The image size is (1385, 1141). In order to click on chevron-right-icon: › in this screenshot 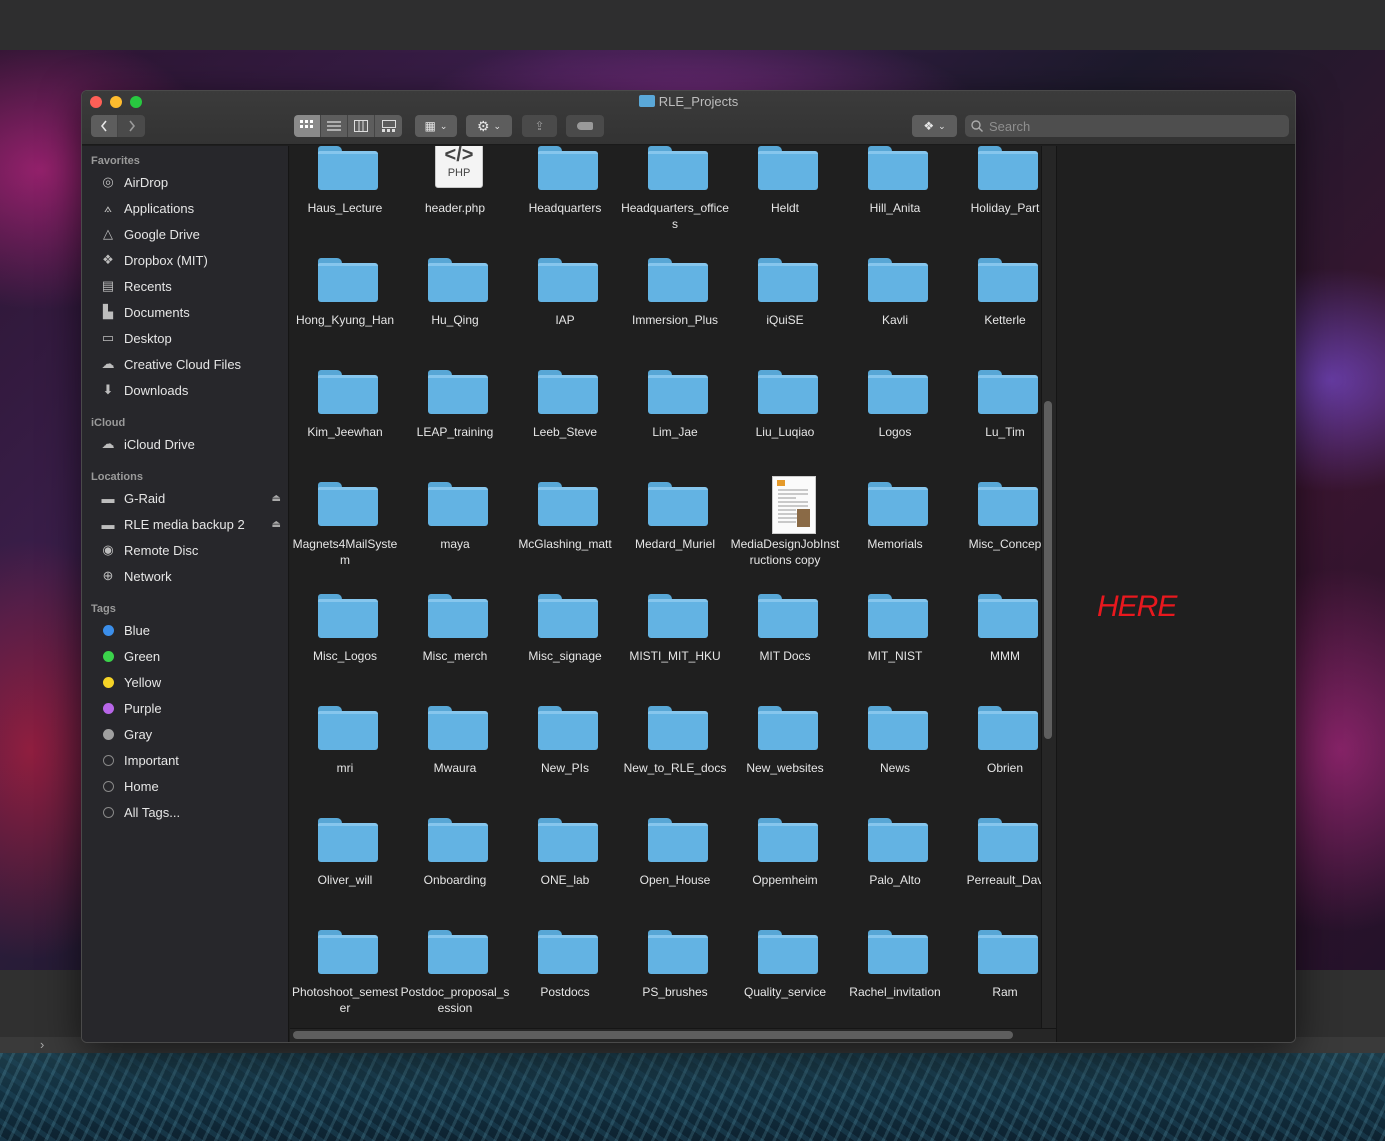, I will do `click(42, 1044)`.